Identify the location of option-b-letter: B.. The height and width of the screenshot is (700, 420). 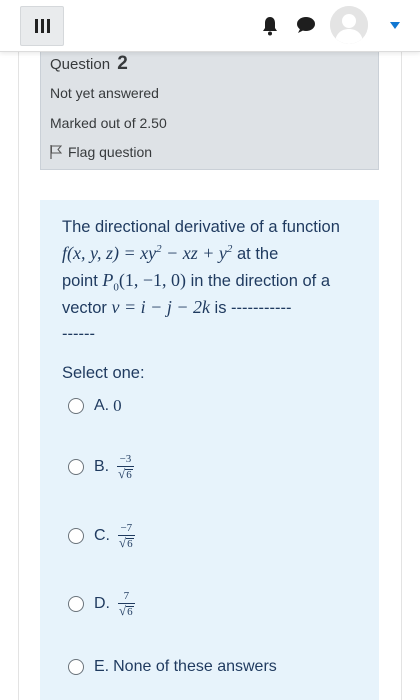
(102, 466).